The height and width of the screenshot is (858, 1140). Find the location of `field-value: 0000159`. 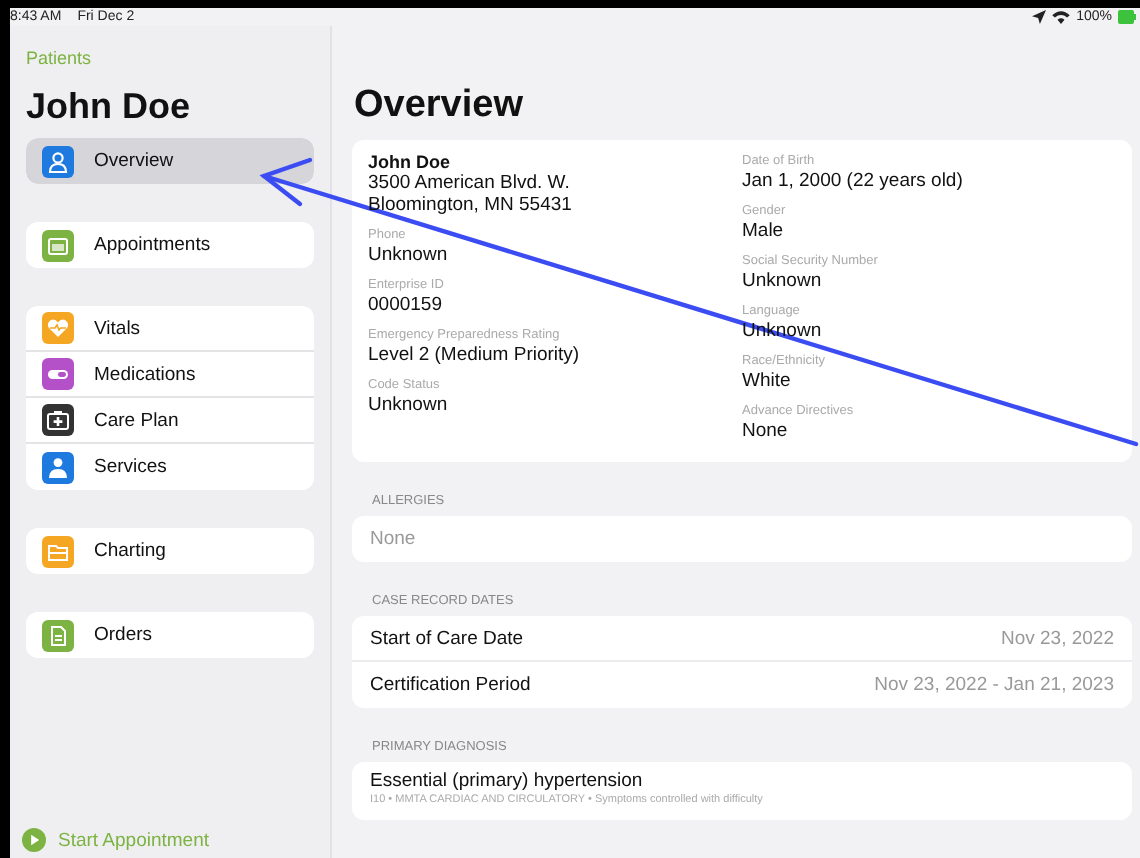

field-value: 0000159 is located at coordinates (406, 305).